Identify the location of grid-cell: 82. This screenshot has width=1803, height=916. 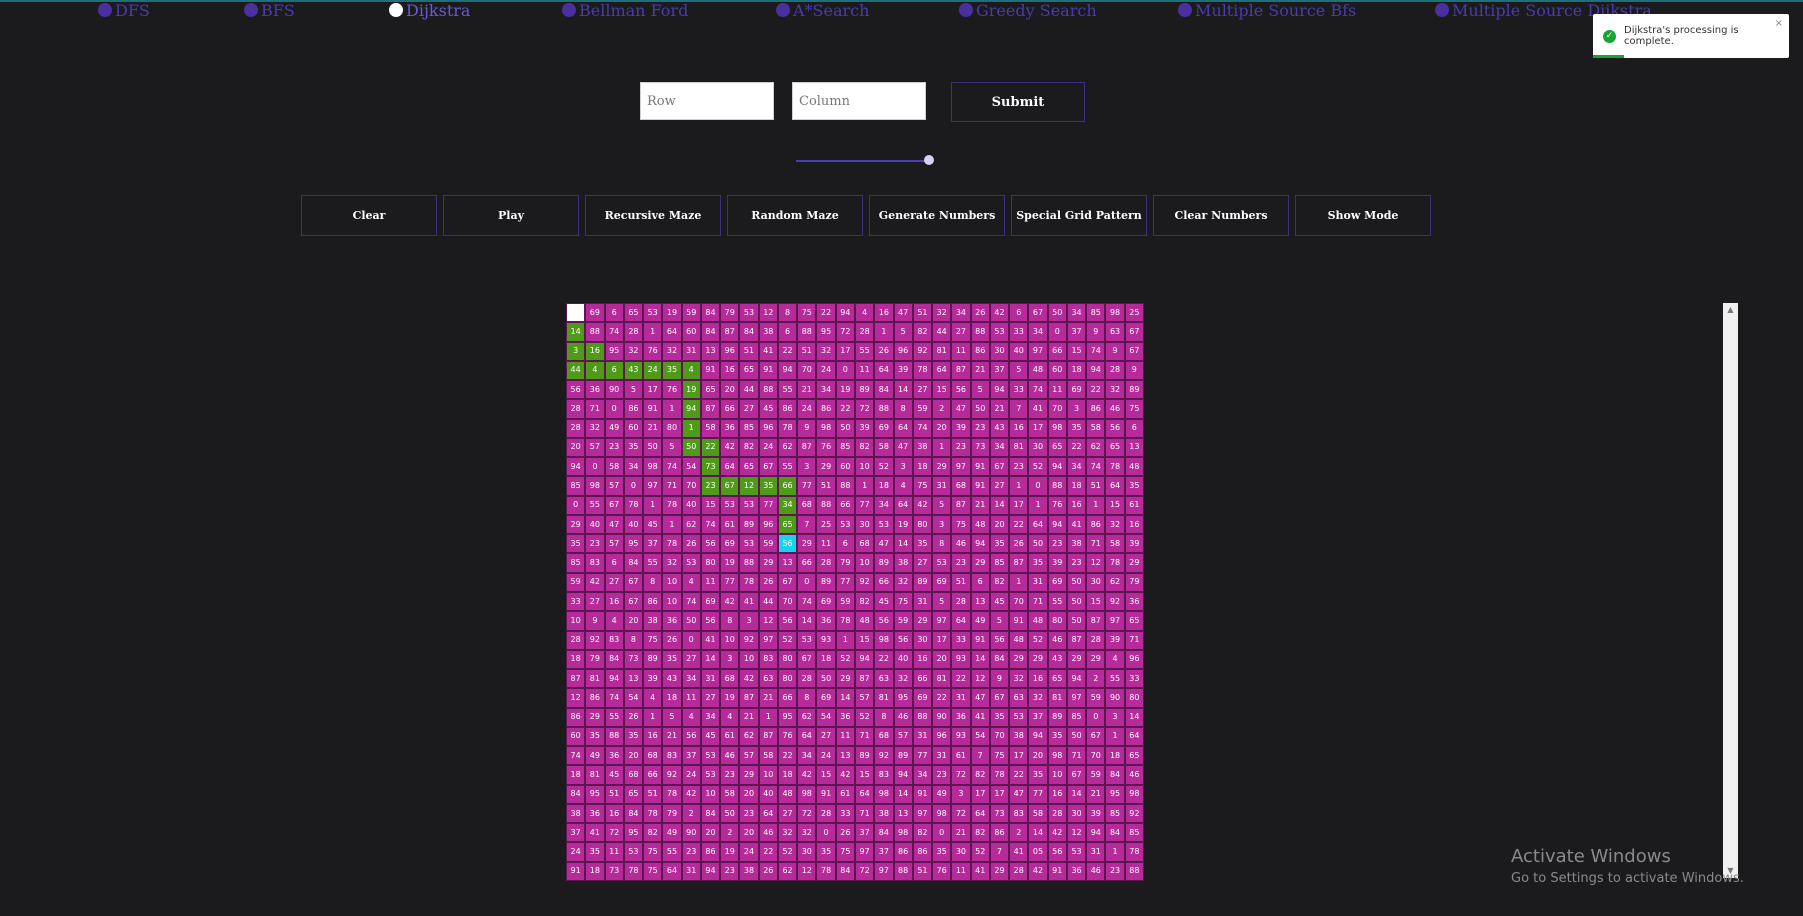
(864, 601).